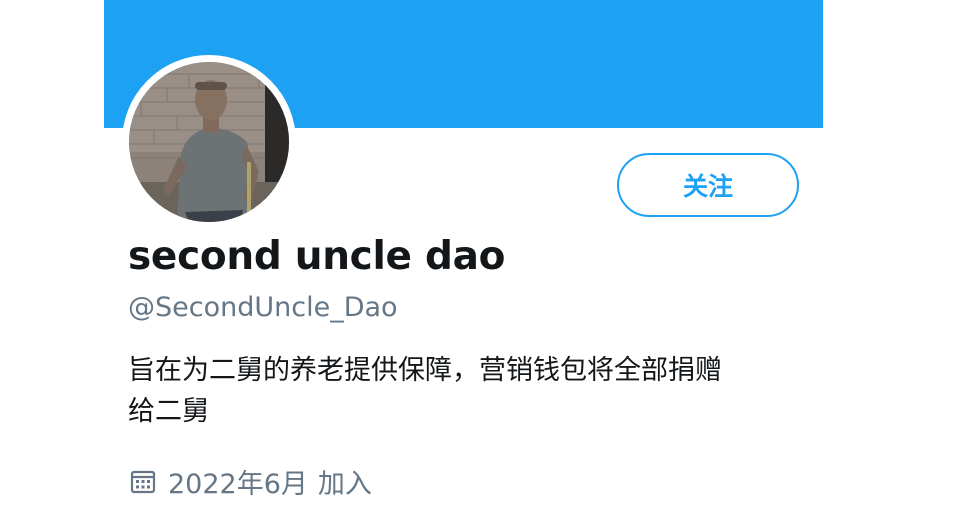  What do you see at coordinates (317, 256) in the screenshot?
I see `display-name: second uncle dao` at bounding box center [317, 256].